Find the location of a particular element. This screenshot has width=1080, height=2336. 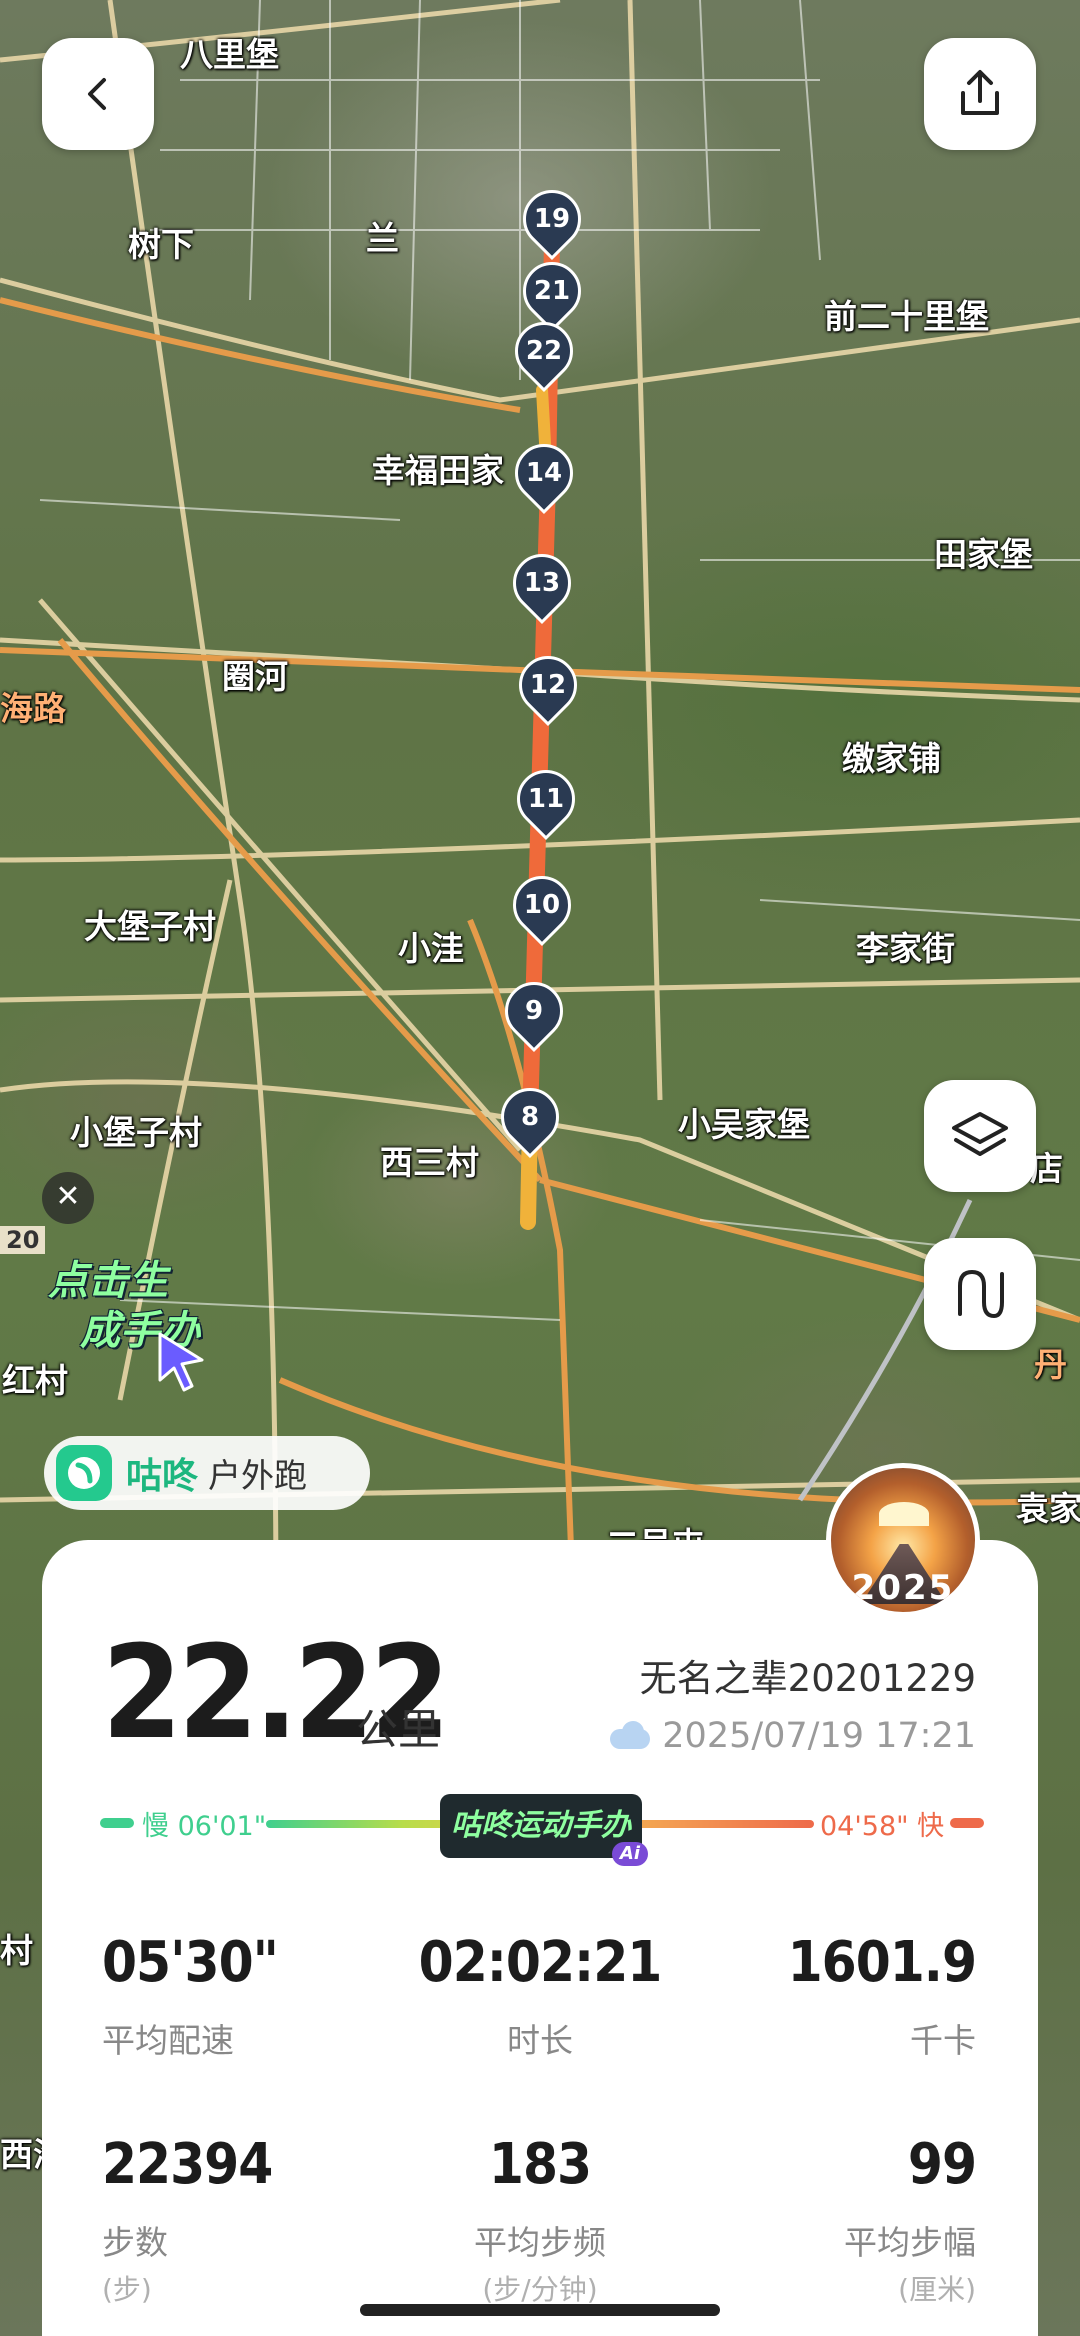

stat-duration: 02:02:21 时长 is located at coordinates (540, 1997).